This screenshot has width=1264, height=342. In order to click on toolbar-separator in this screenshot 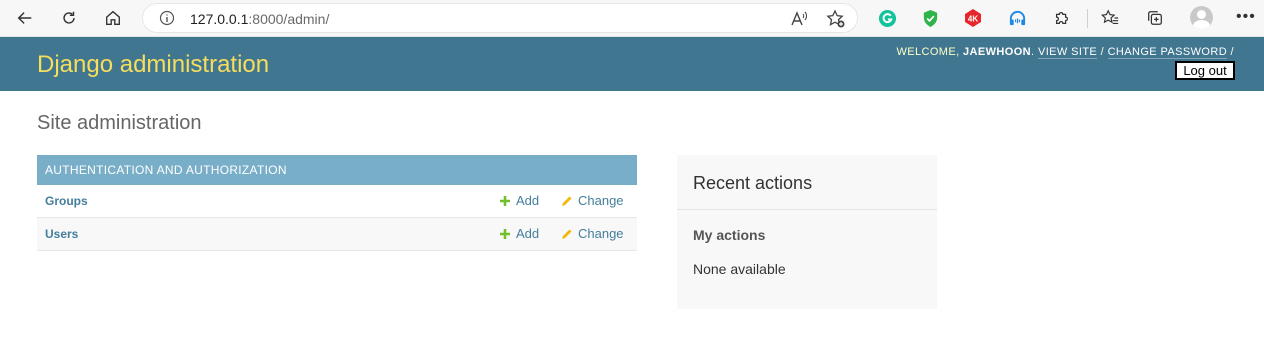, I will do `click(1087, 18)`.